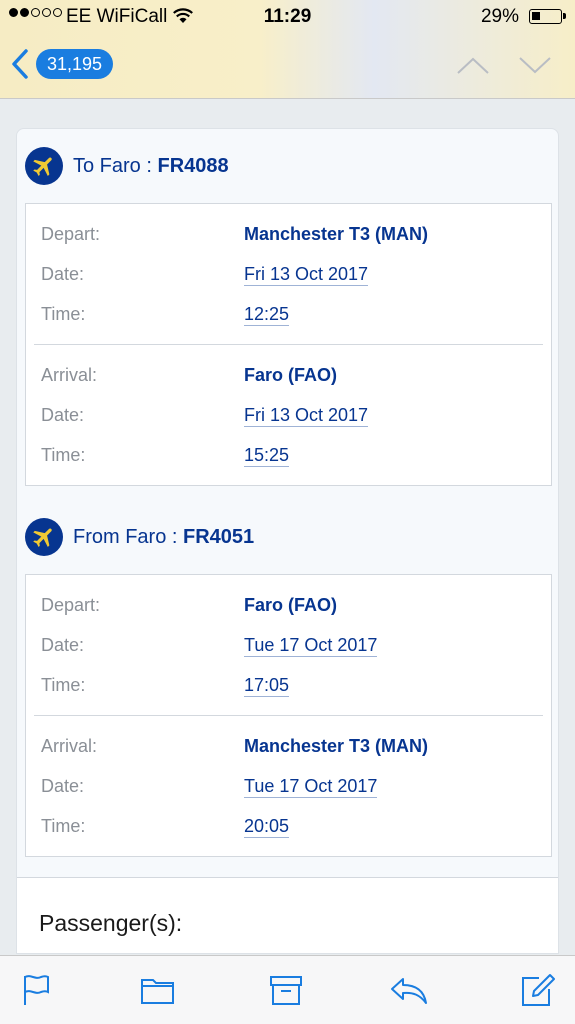  What do you see at coordinates (111, 923) in the screenshot?
I see `passengers-heading: Passenger(s):` at bounding box center [111, 923].